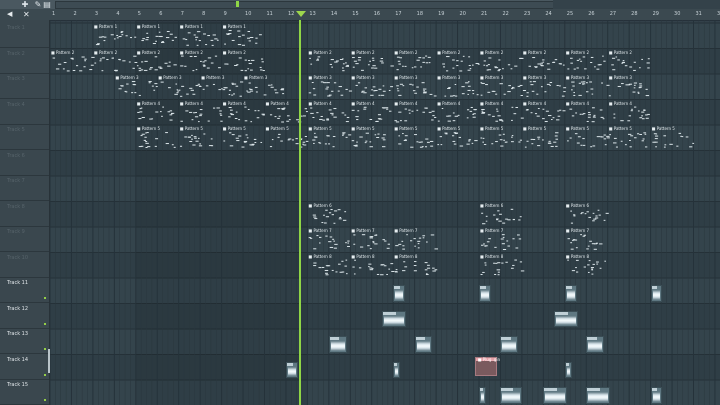 The height and width of the screenshot is (405, 720). What do you see at coordinates (24, 316) in the screenshot?
I see `track-header: Track 12` at bounding box center [24, 316].